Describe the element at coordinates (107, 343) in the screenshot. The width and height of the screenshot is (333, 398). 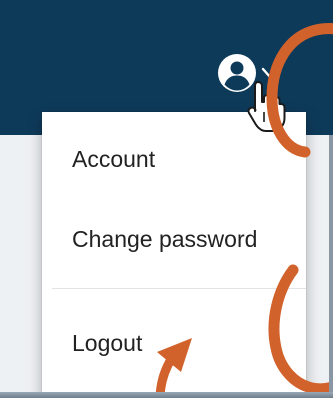
I see `menu-item-logout: Logout` at that location.